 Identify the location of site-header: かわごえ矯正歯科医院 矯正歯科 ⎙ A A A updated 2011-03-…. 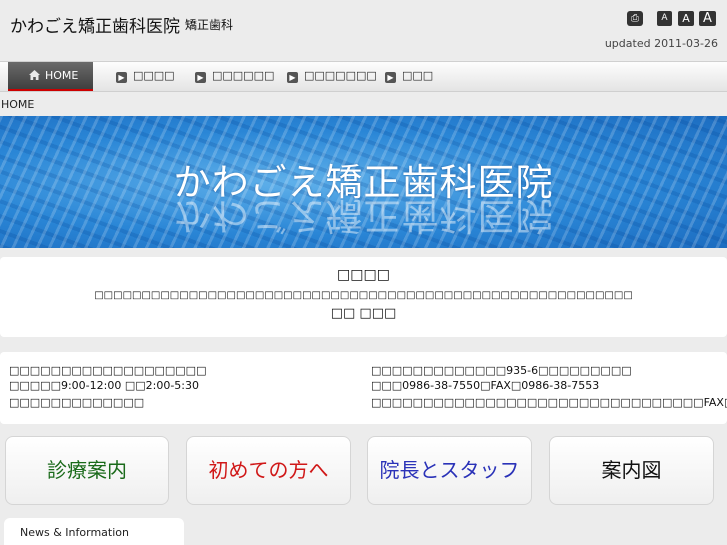
(363, 30).